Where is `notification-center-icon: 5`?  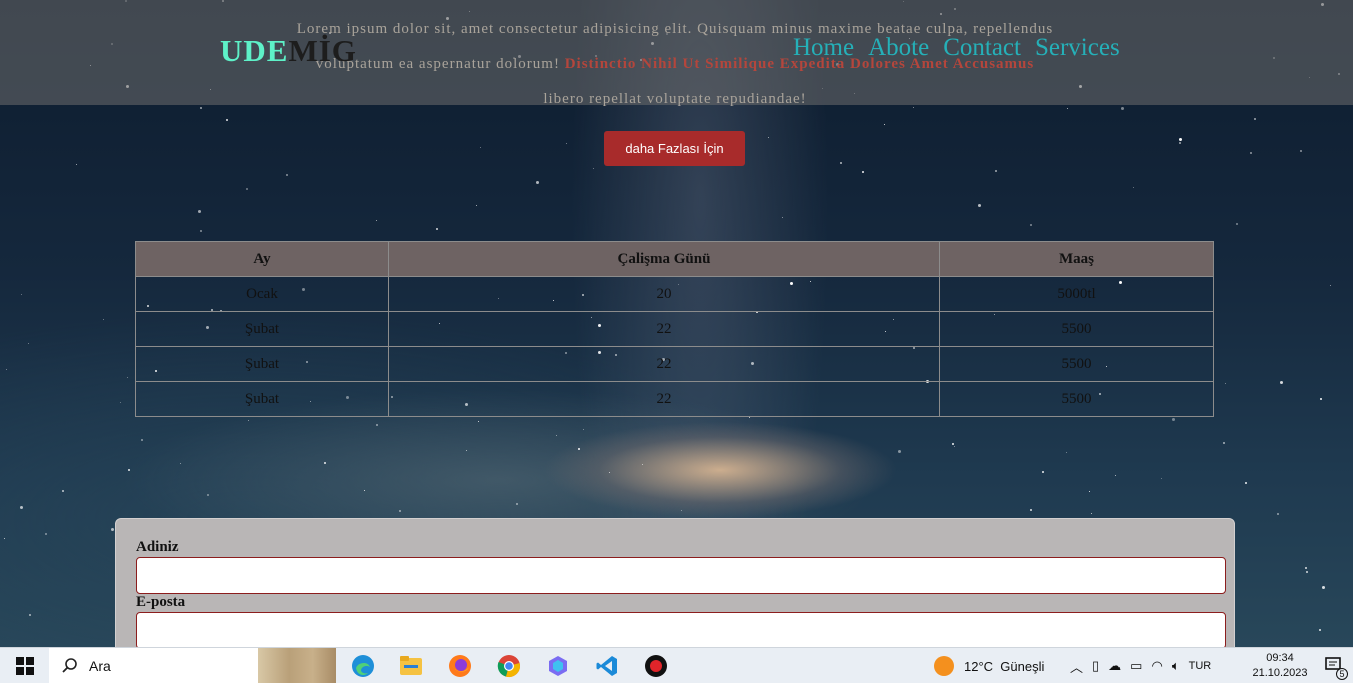 notification-center-icon: 5 is located at coordinates (1334, 665).